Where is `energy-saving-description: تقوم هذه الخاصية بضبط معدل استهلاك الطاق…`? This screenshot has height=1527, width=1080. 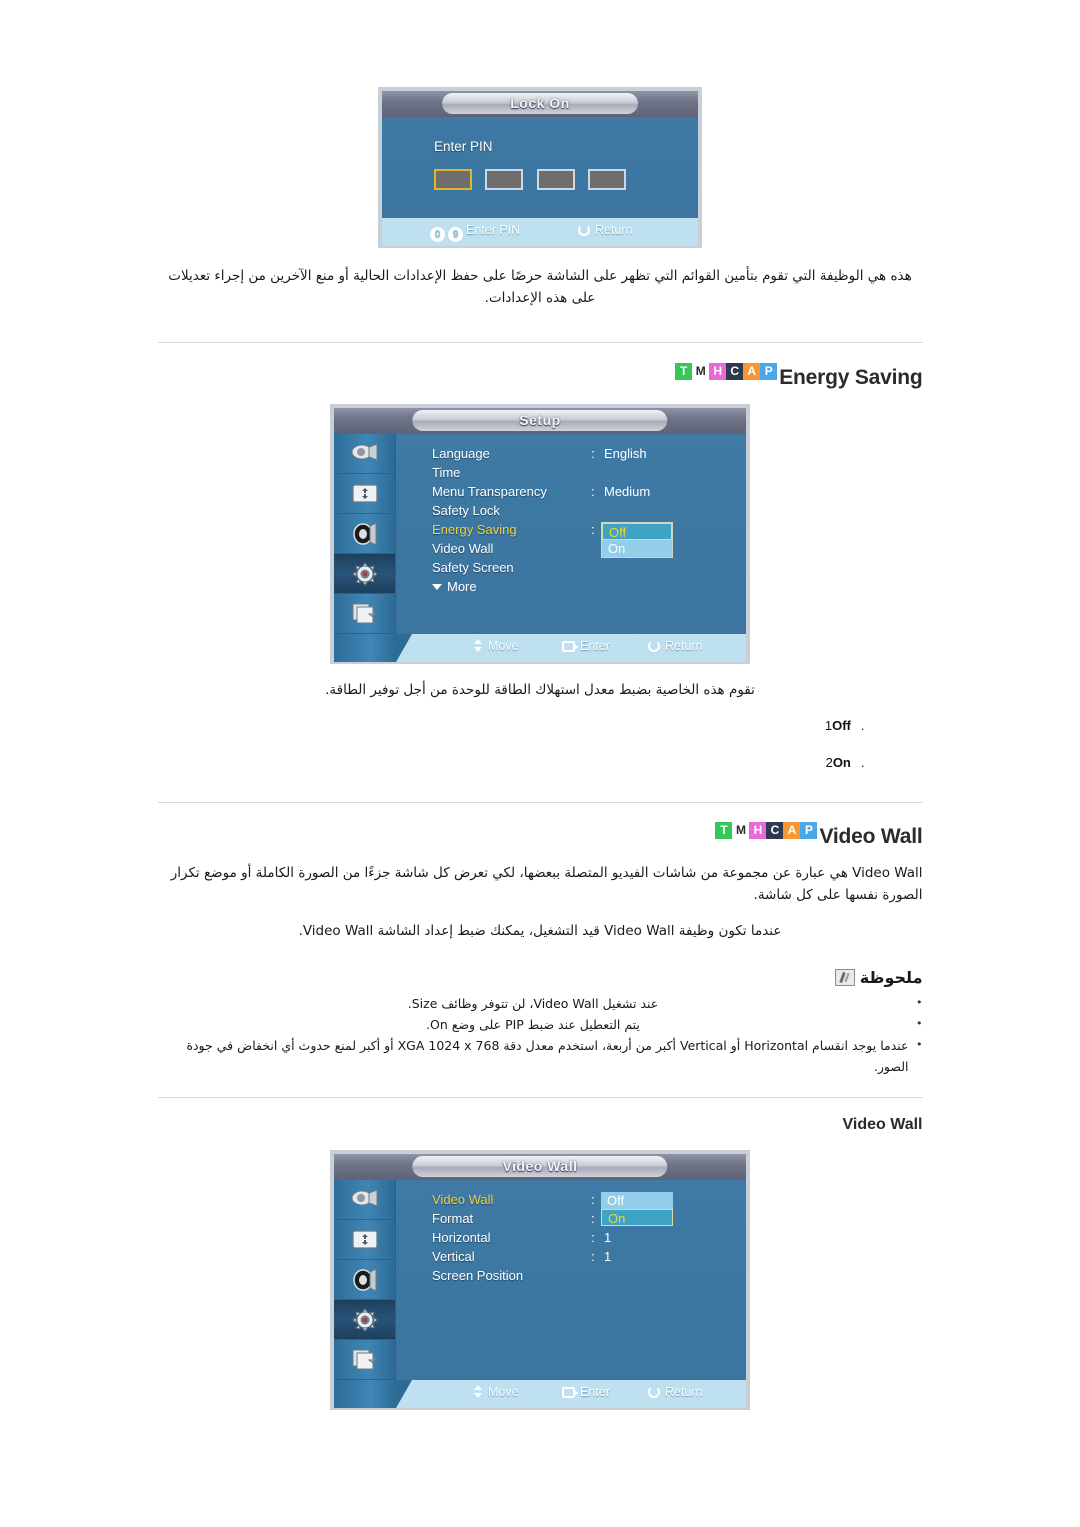
energy-saving-description: تقوم هذه الخاصية بضبط معدل استهلاك الطاق… is located at coordinates (540, 690).